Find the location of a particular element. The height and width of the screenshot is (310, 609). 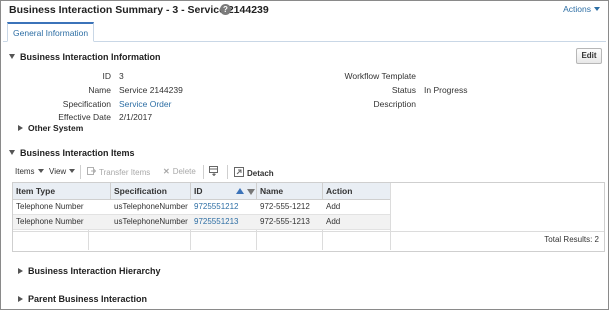

transfer-icon is located at coordinates (92, 171).